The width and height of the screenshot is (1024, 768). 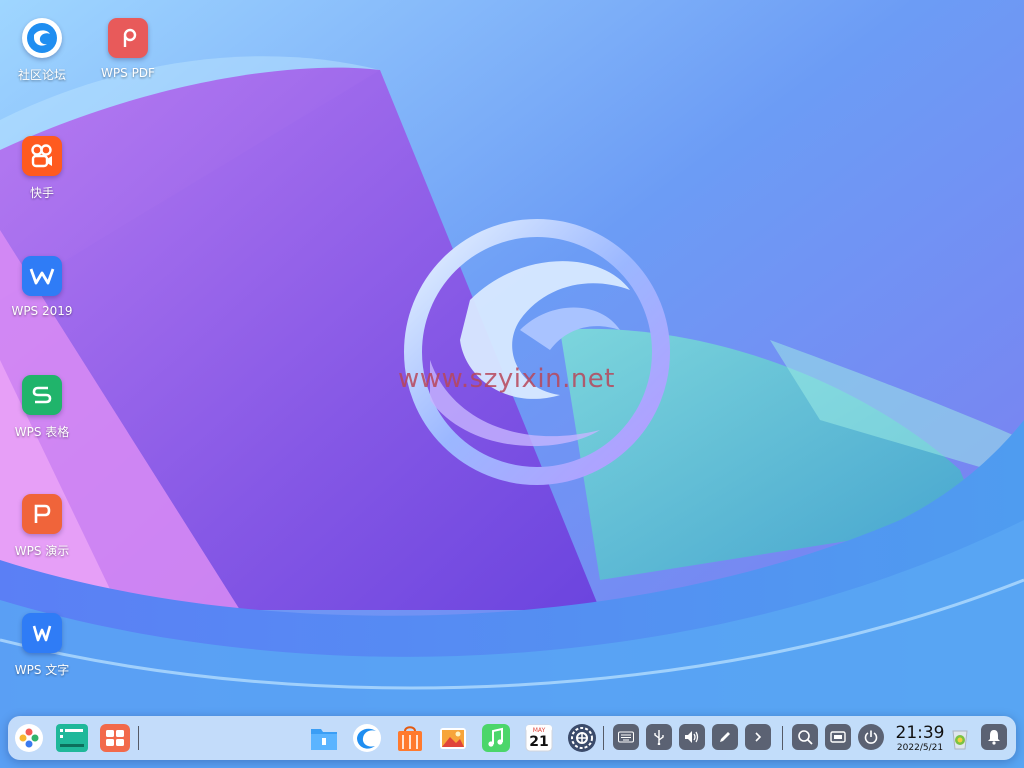 What do you see at coordinates (41, 193) in the screenshot?
I see `desktop-icon-label: 快手` at bounding box center [41, 193].